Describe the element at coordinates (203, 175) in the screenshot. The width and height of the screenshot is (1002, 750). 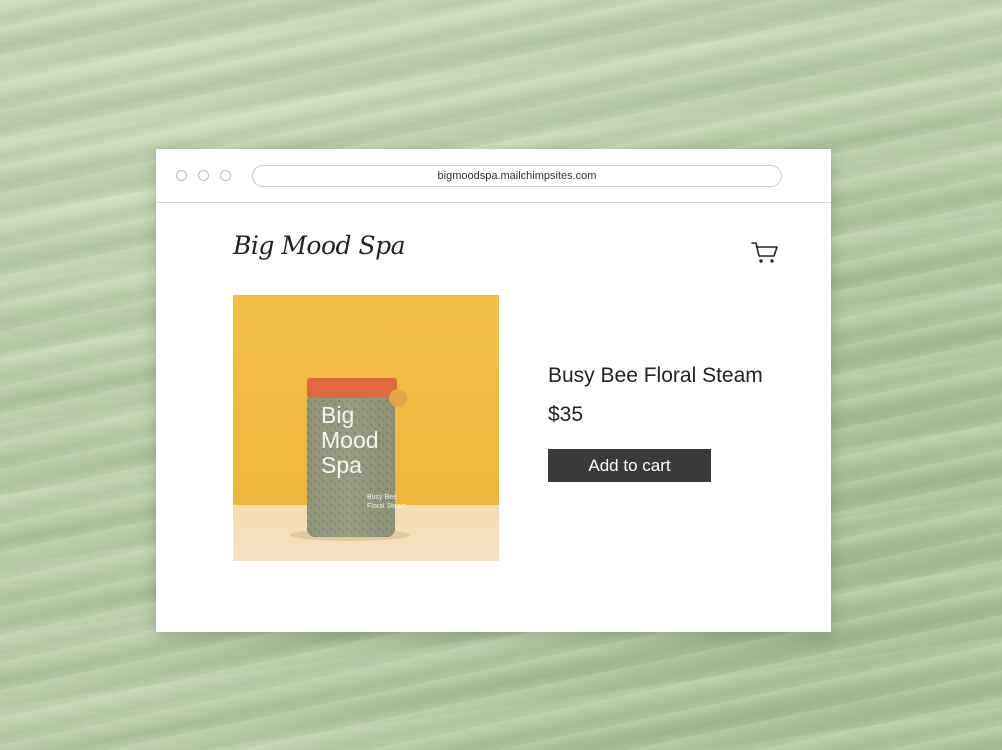
I see `window-minimize-dot` at that location.